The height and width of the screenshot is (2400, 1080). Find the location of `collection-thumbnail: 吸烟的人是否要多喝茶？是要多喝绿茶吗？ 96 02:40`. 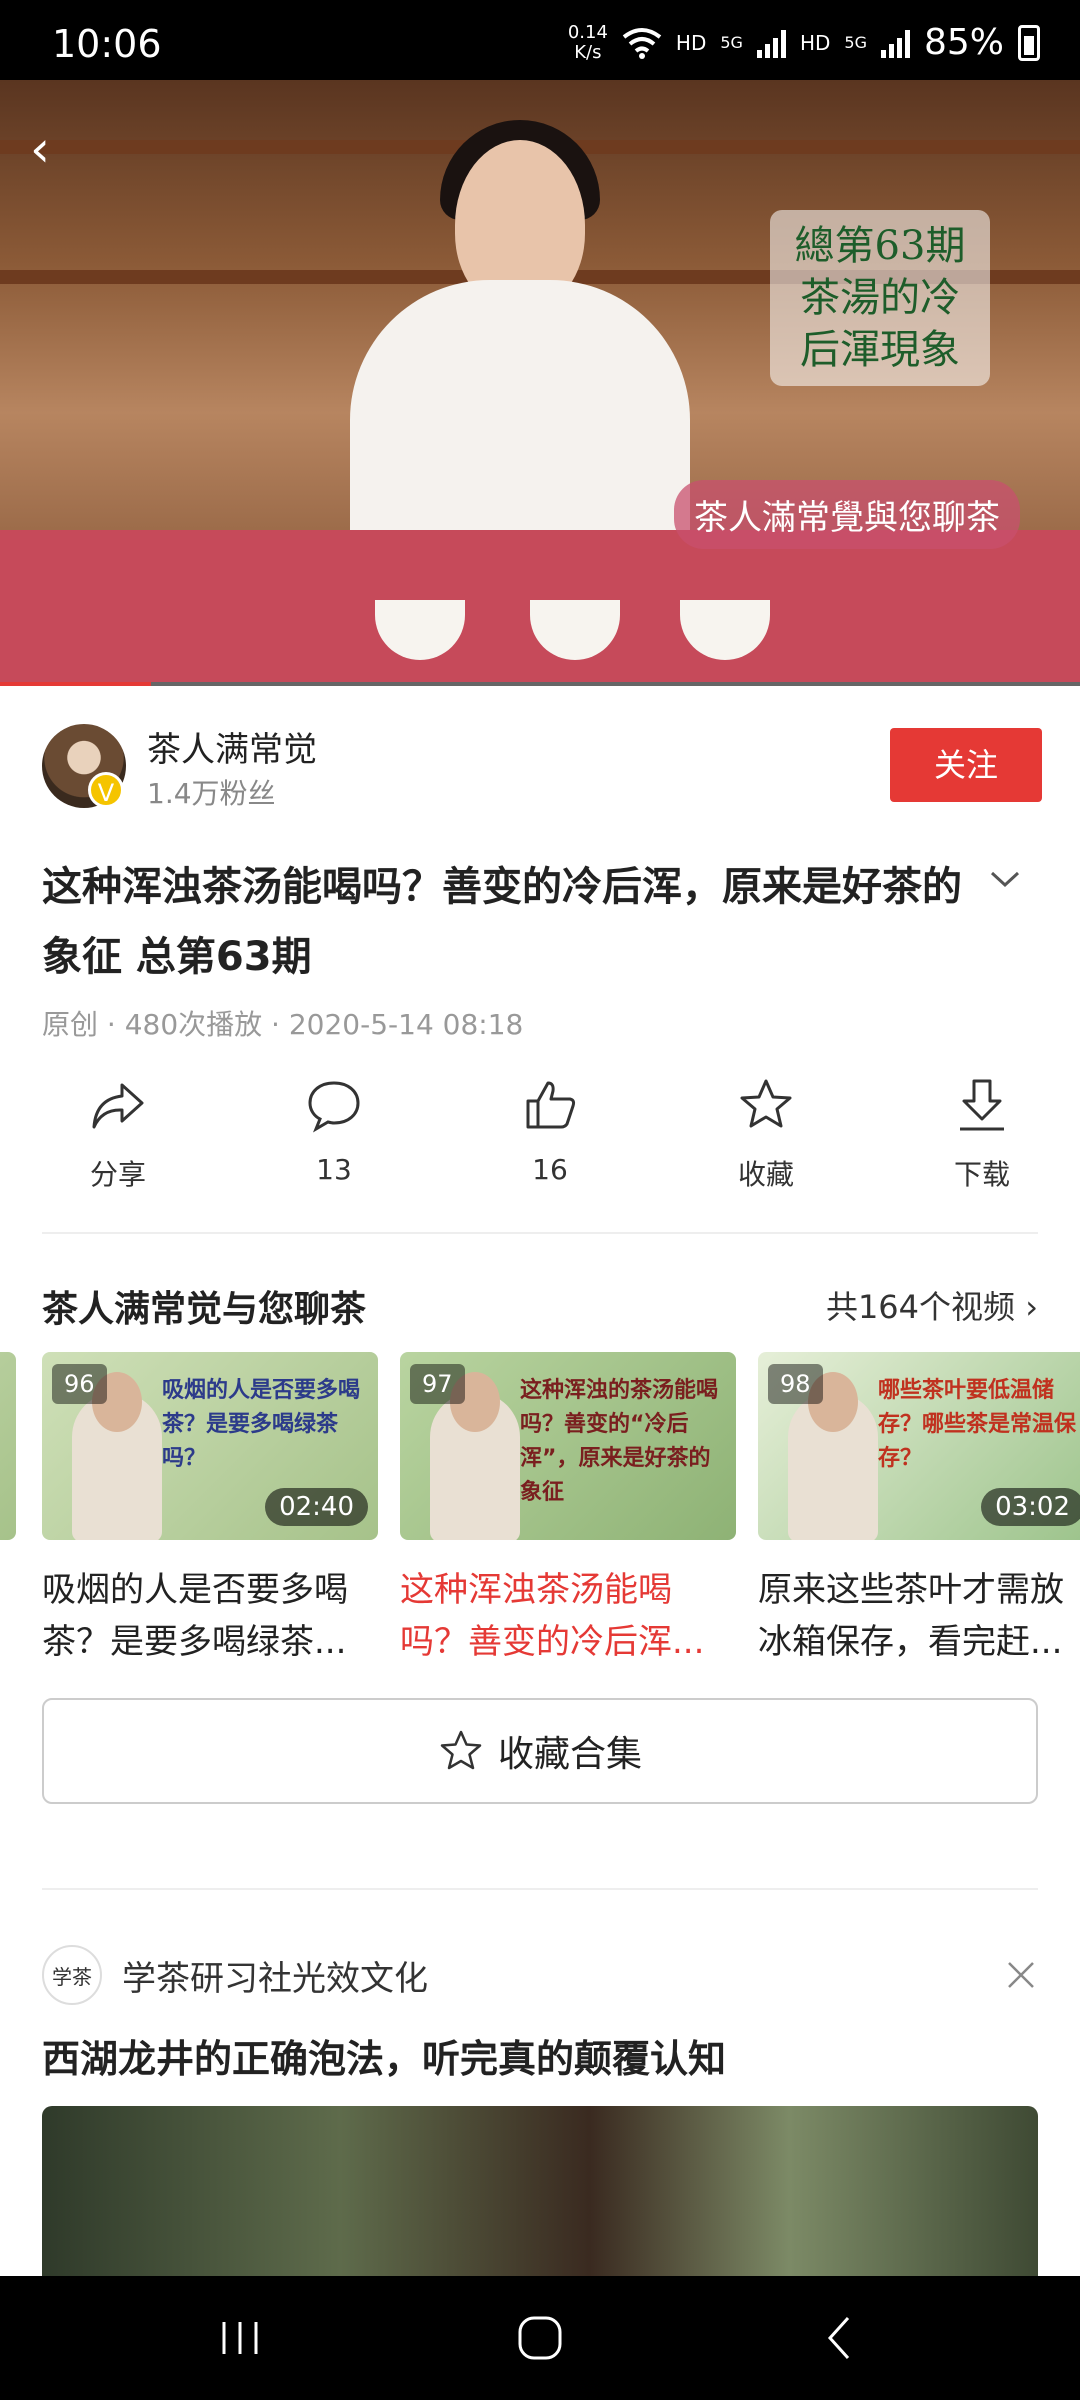

collection-thumbnail: 吸烟的人是否要多喝茶？是要多喝绿茶吗？ 96 02:40 is located at coordinates (210, 1446).